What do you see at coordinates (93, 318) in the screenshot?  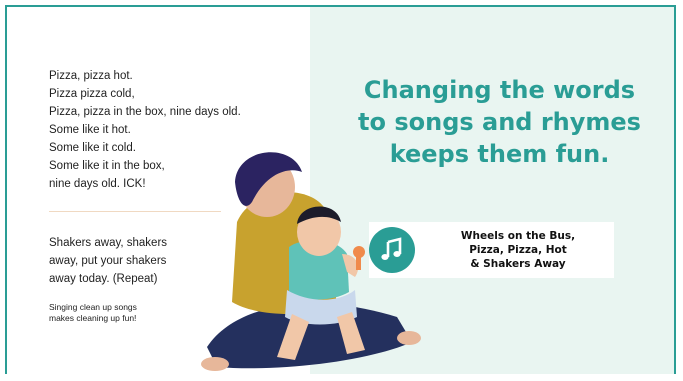 I see `note-line: makes cleaning up fun!` at bounding box center [93, 318].